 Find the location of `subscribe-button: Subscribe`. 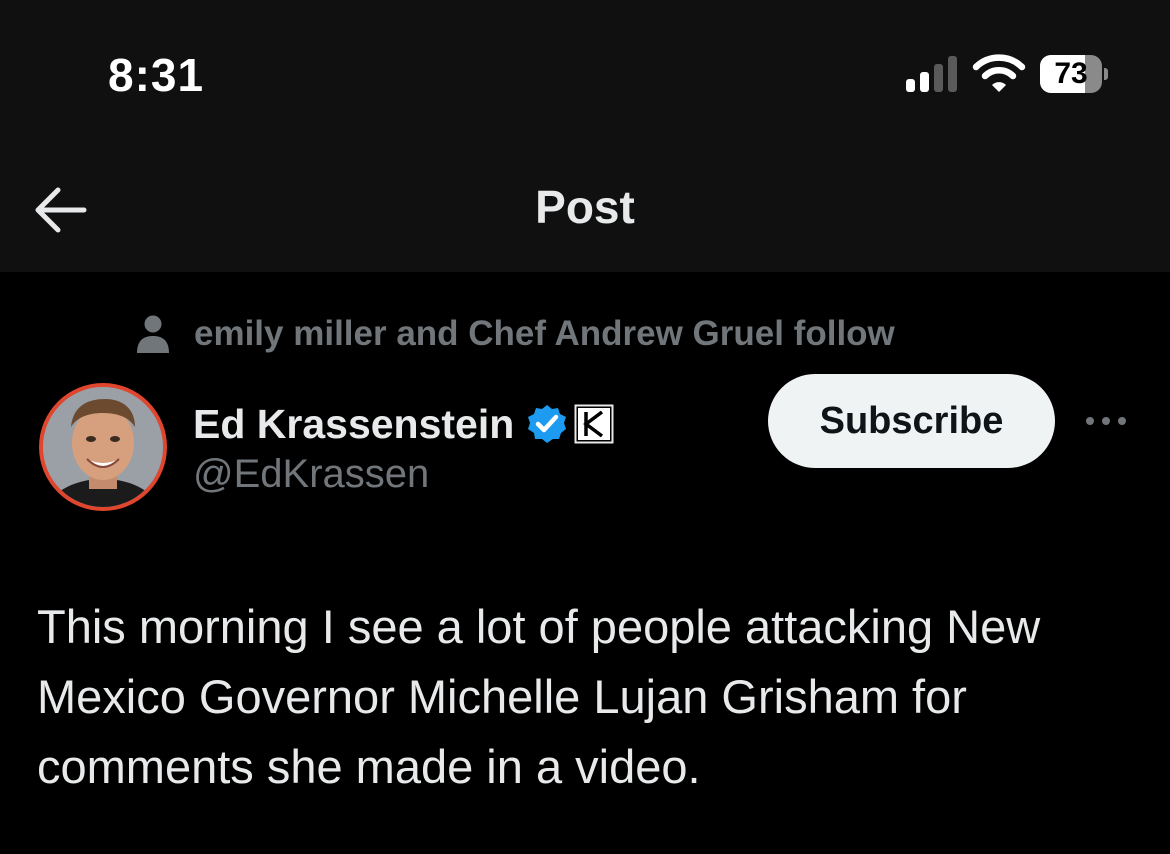

subscribe-button: Subscribe is located at coordinates (911, 421).